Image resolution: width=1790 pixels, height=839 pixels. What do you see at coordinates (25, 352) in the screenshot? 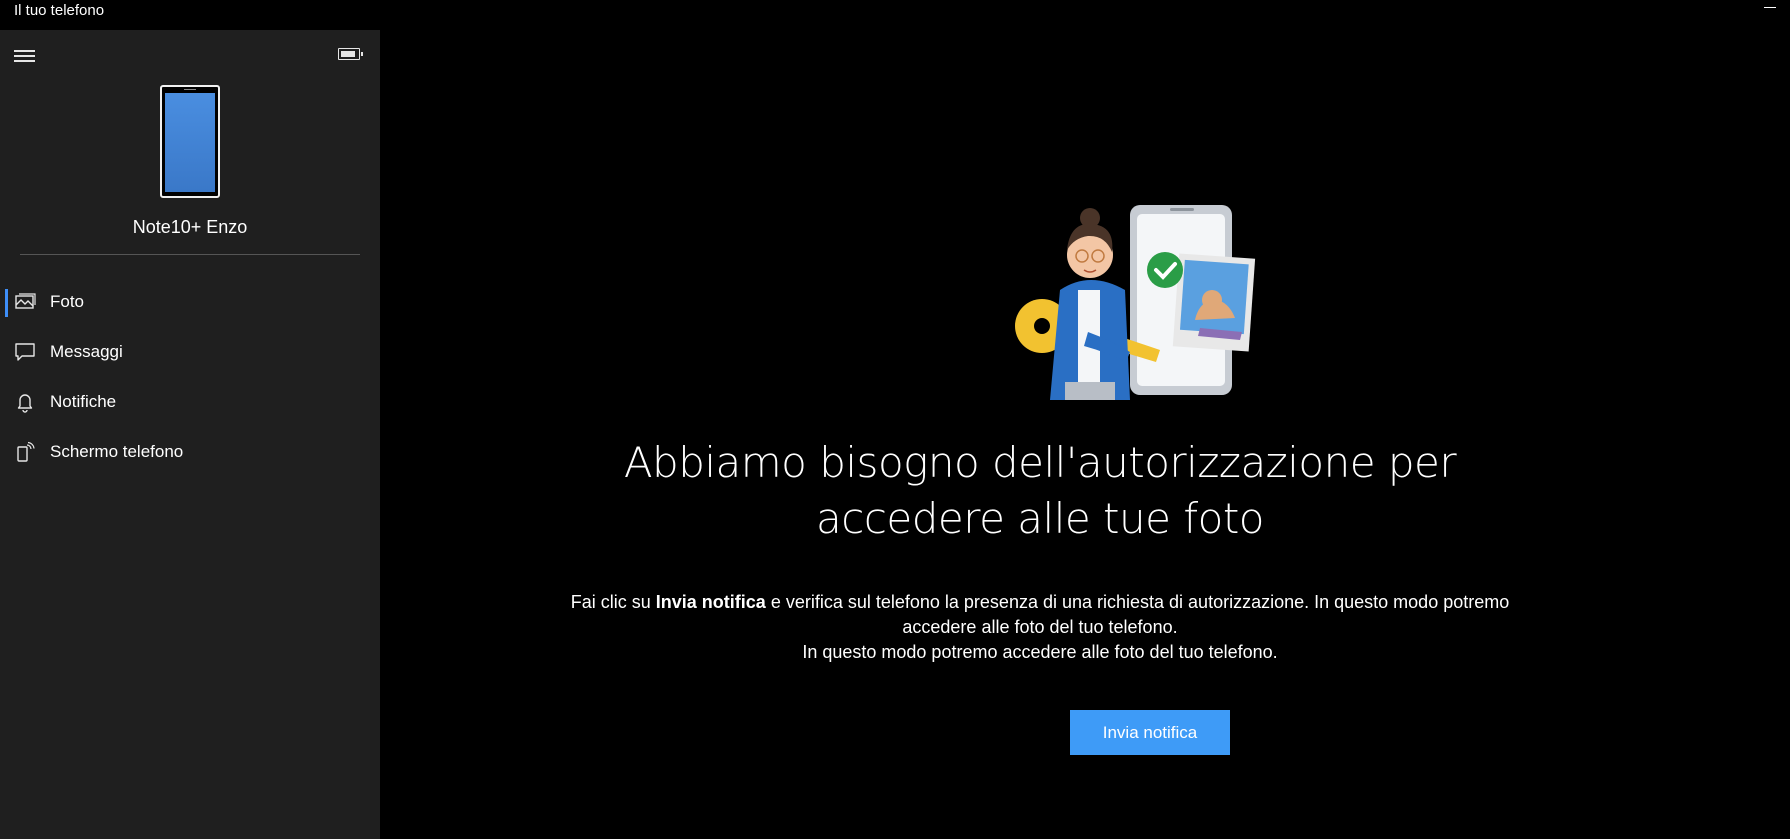
I see `message-icon` at bounding box center [25, 352].